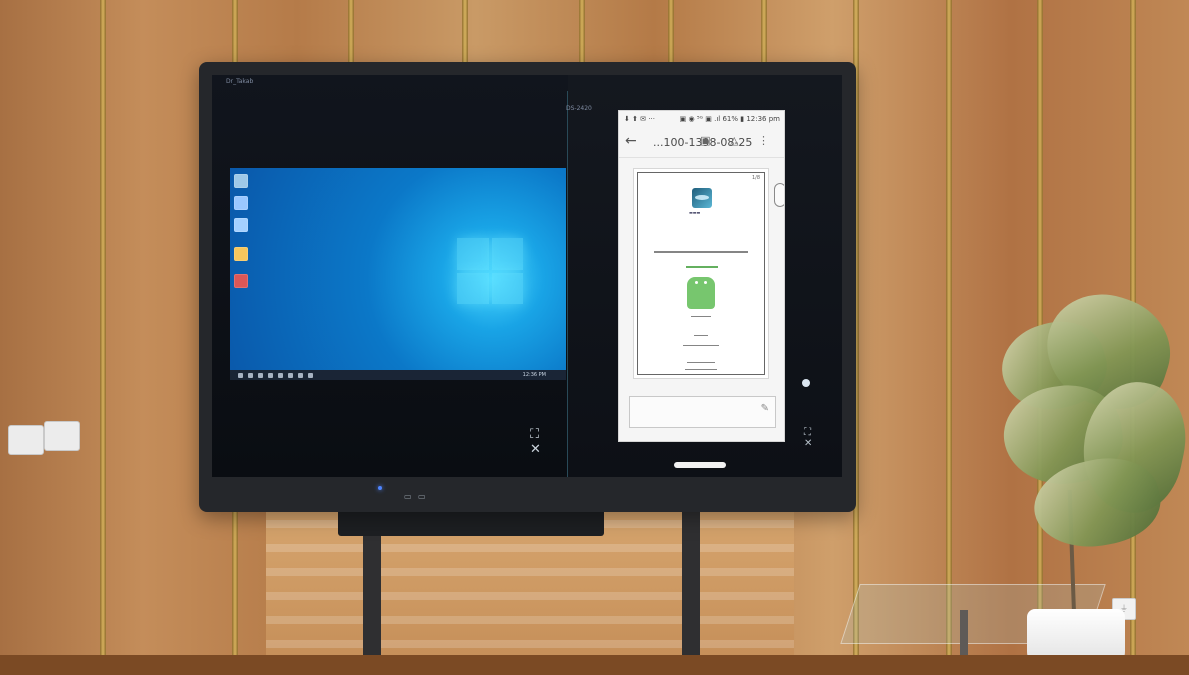 The image size is (1189, 675). Describe the element at coordinates (398, 274) in the screenshot. I see `windows-desktop: 12:36 PM` at that location.